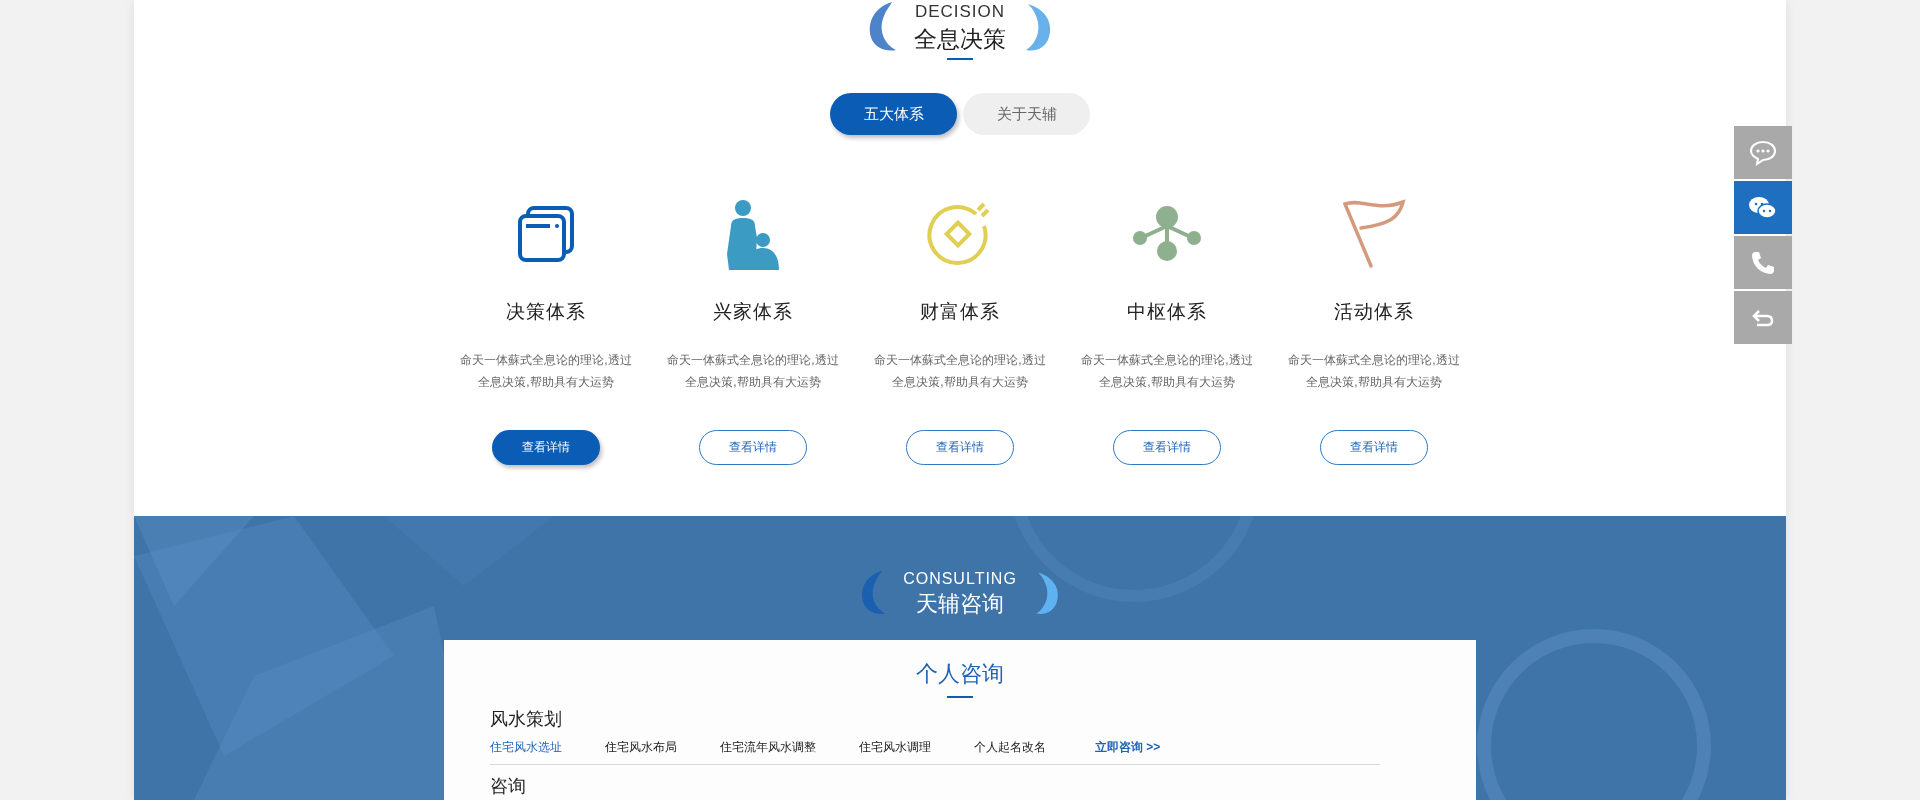 This screenshot has height=800, width=1920. I want to click on system-title: 中枢体系, so click(1167, 312).